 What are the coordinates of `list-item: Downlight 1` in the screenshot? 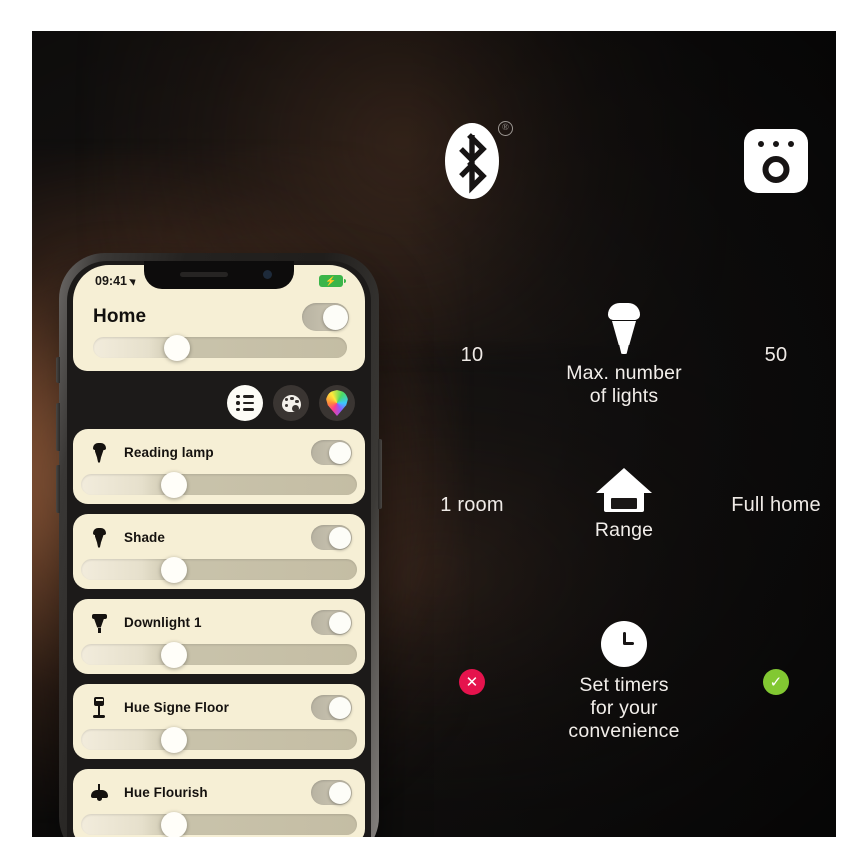 It's located at (219, 636).